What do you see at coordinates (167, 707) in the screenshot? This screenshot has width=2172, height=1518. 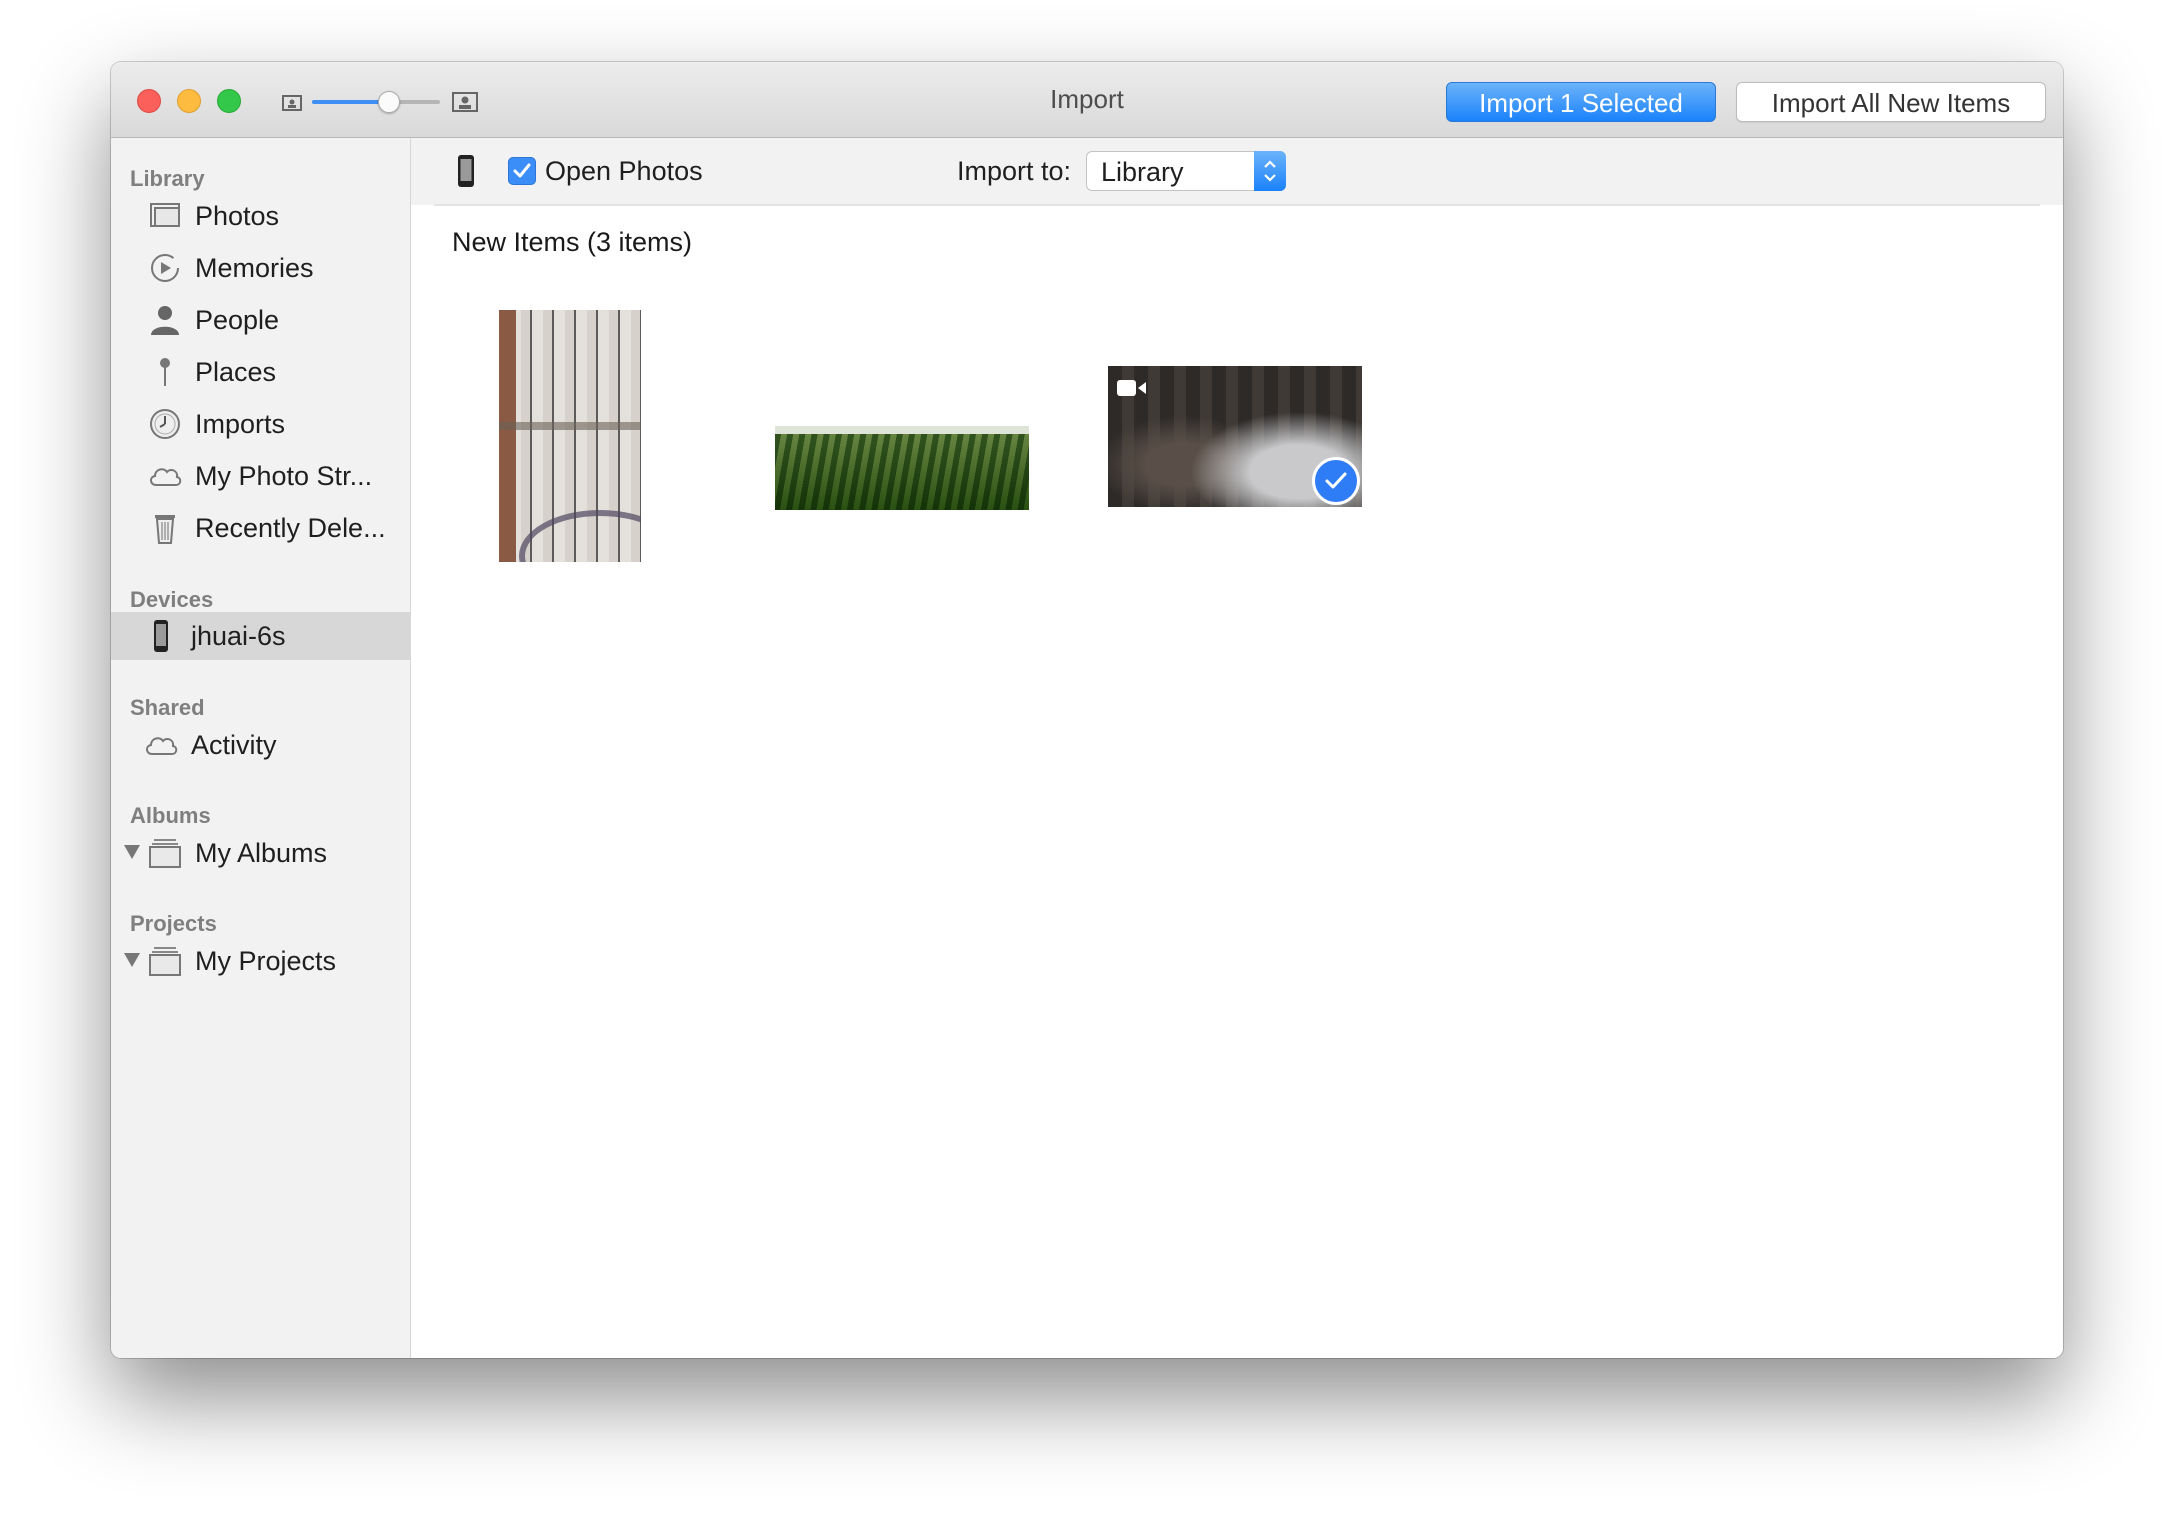 I see `section-heading-shared: Shared` at bounding box center [167, 707].